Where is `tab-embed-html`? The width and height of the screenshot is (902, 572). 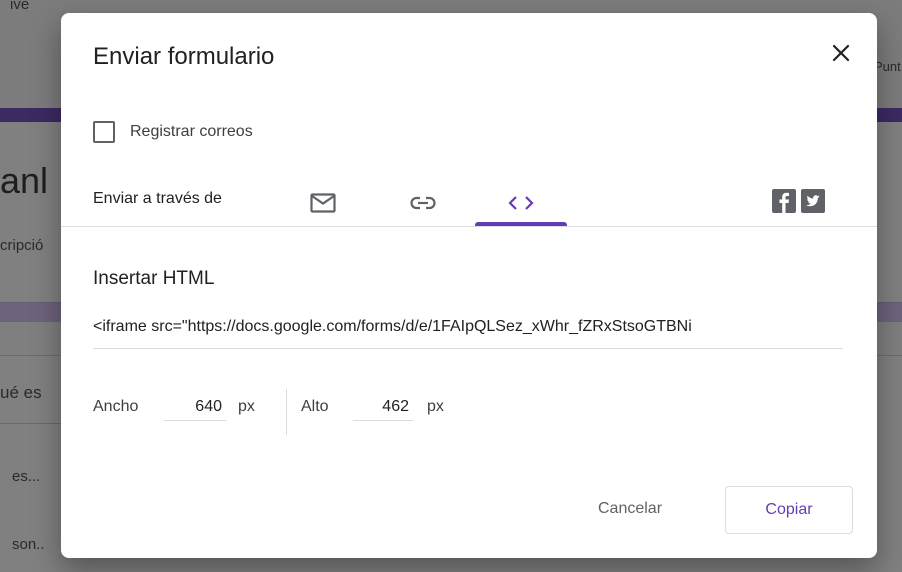 tab-embed-html is located at coordinates (521, 203).